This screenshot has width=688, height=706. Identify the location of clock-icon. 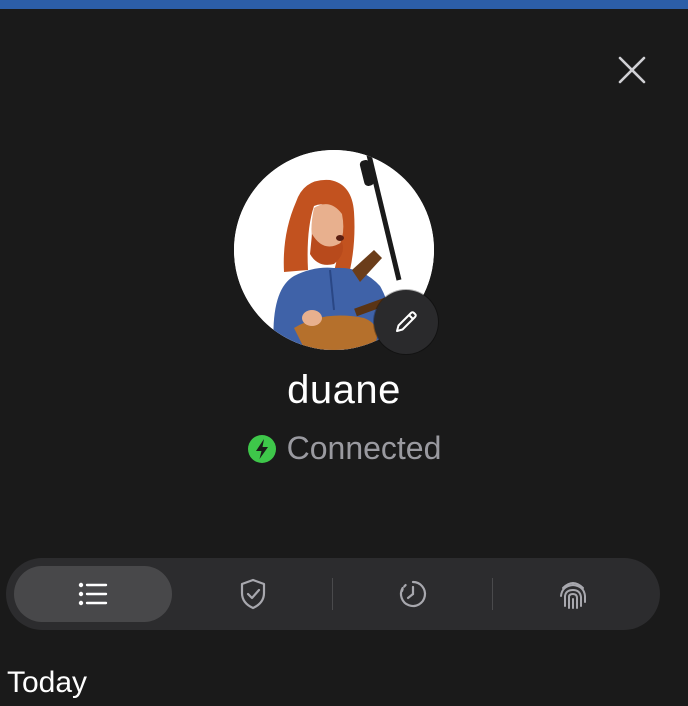
(413, 594).